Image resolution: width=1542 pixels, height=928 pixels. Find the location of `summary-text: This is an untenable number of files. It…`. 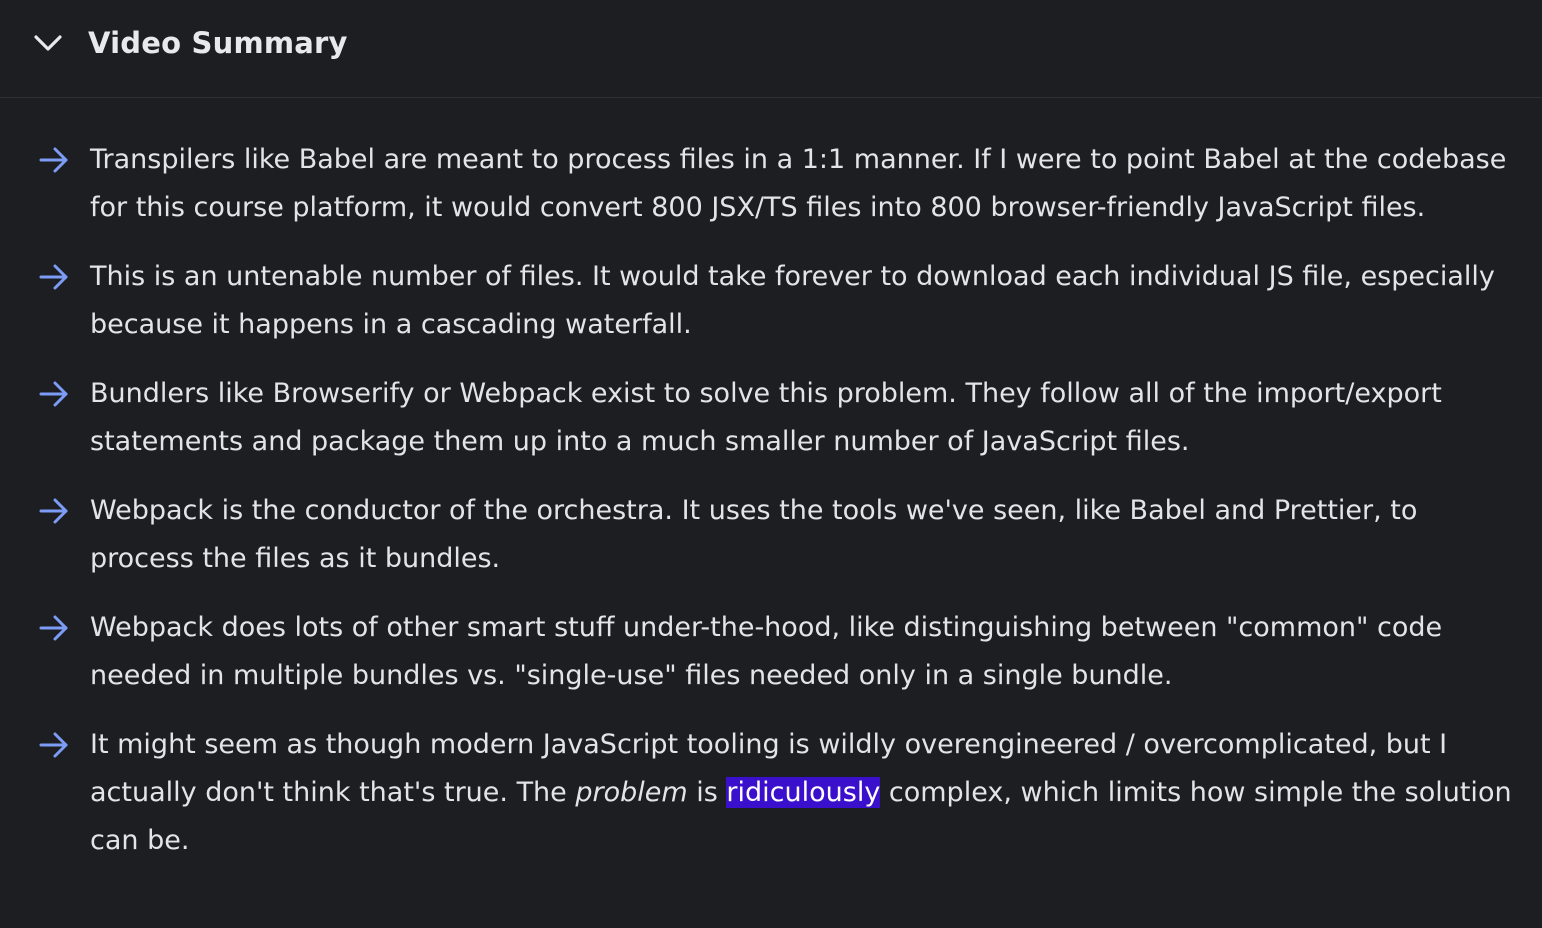

summary-text: This is an untenable number of files. It… is located at coordinates (792, 300).